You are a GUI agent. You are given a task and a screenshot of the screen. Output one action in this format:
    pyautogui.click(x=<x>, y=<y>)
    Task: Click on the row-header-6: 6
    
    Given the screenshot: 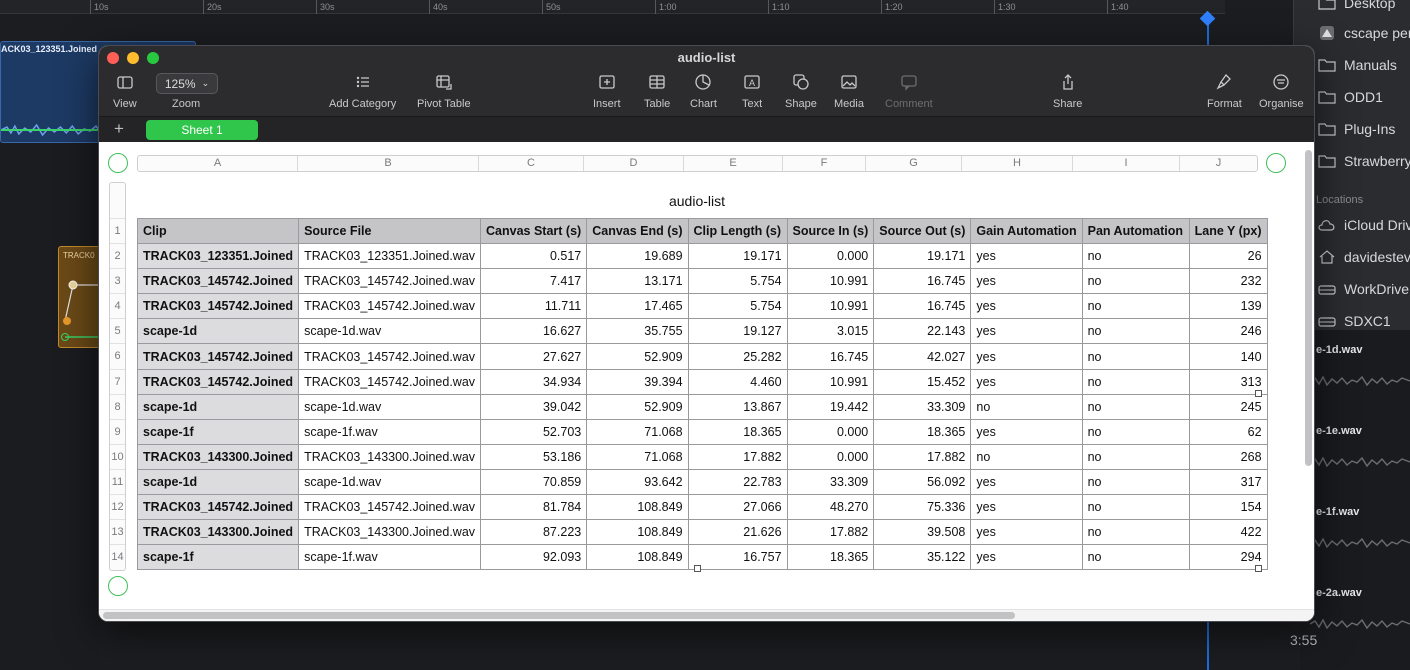 What is the action you would take?
    pyautogui.click(x=117, y=357)
    